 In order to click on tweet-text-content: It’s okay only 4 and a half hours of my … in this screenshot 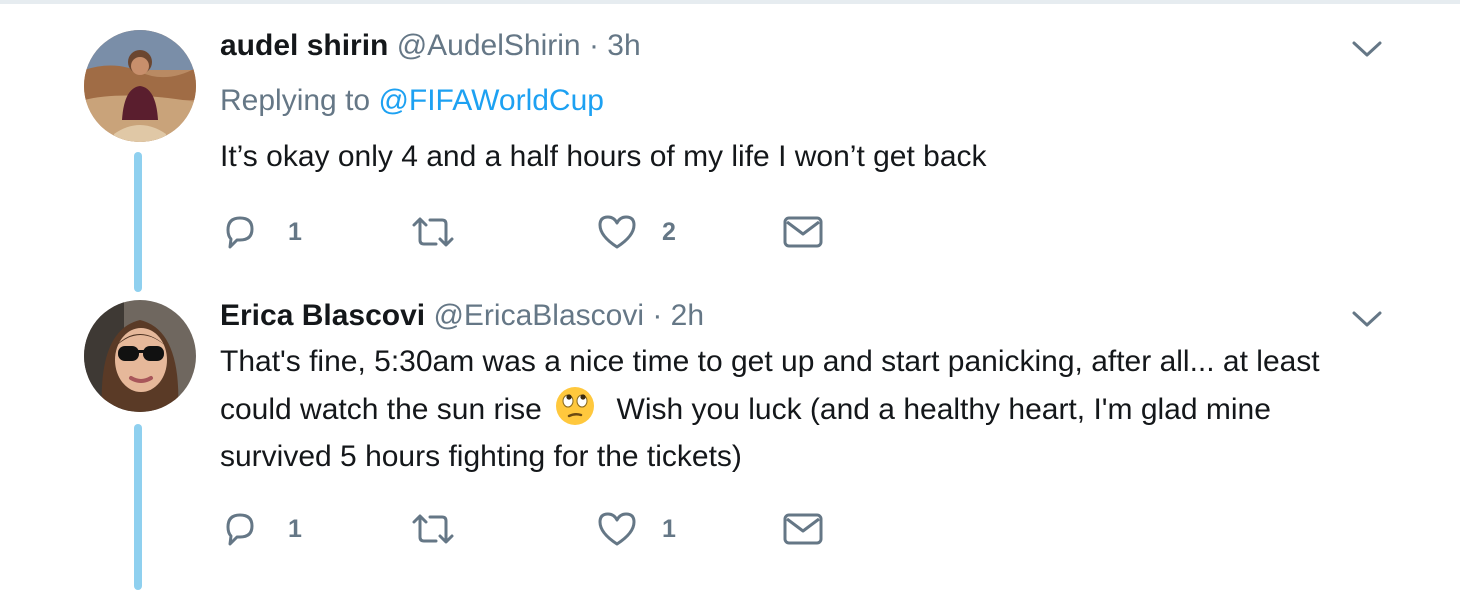, I will do `click(603, 156)`.